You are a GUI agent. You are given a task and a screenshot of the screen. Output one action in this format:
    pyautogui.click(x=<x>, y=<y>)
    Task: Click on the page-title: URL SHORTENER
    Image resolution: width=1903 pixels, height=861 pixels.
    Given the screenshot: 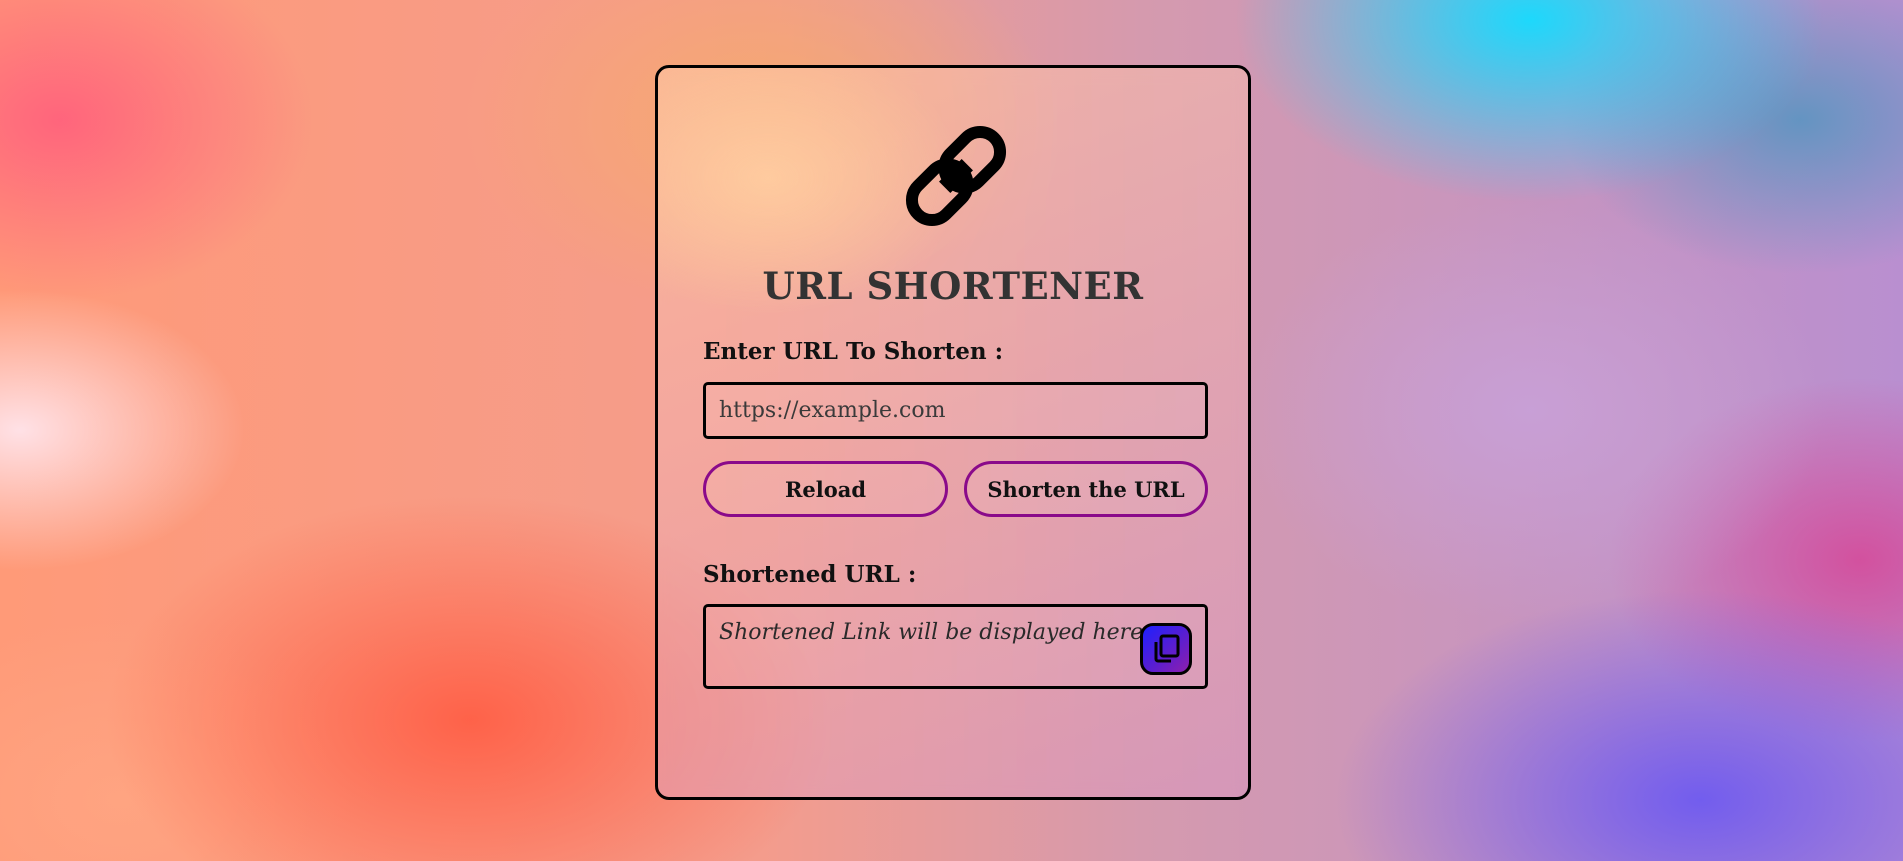 What is the action you would take?
    pyautogui.click(x=953, y=286)
    